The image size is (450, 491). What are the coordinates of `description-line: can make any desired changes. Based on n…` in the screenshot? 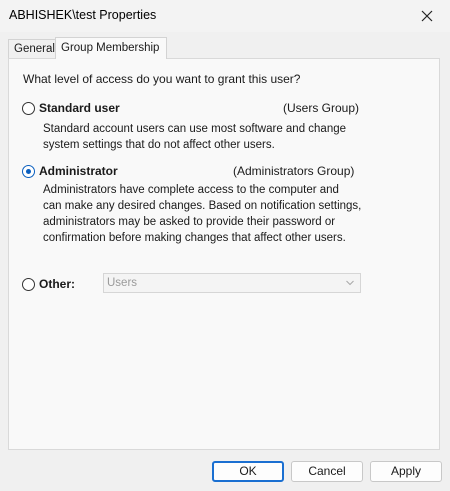 It's located at (202, 206).